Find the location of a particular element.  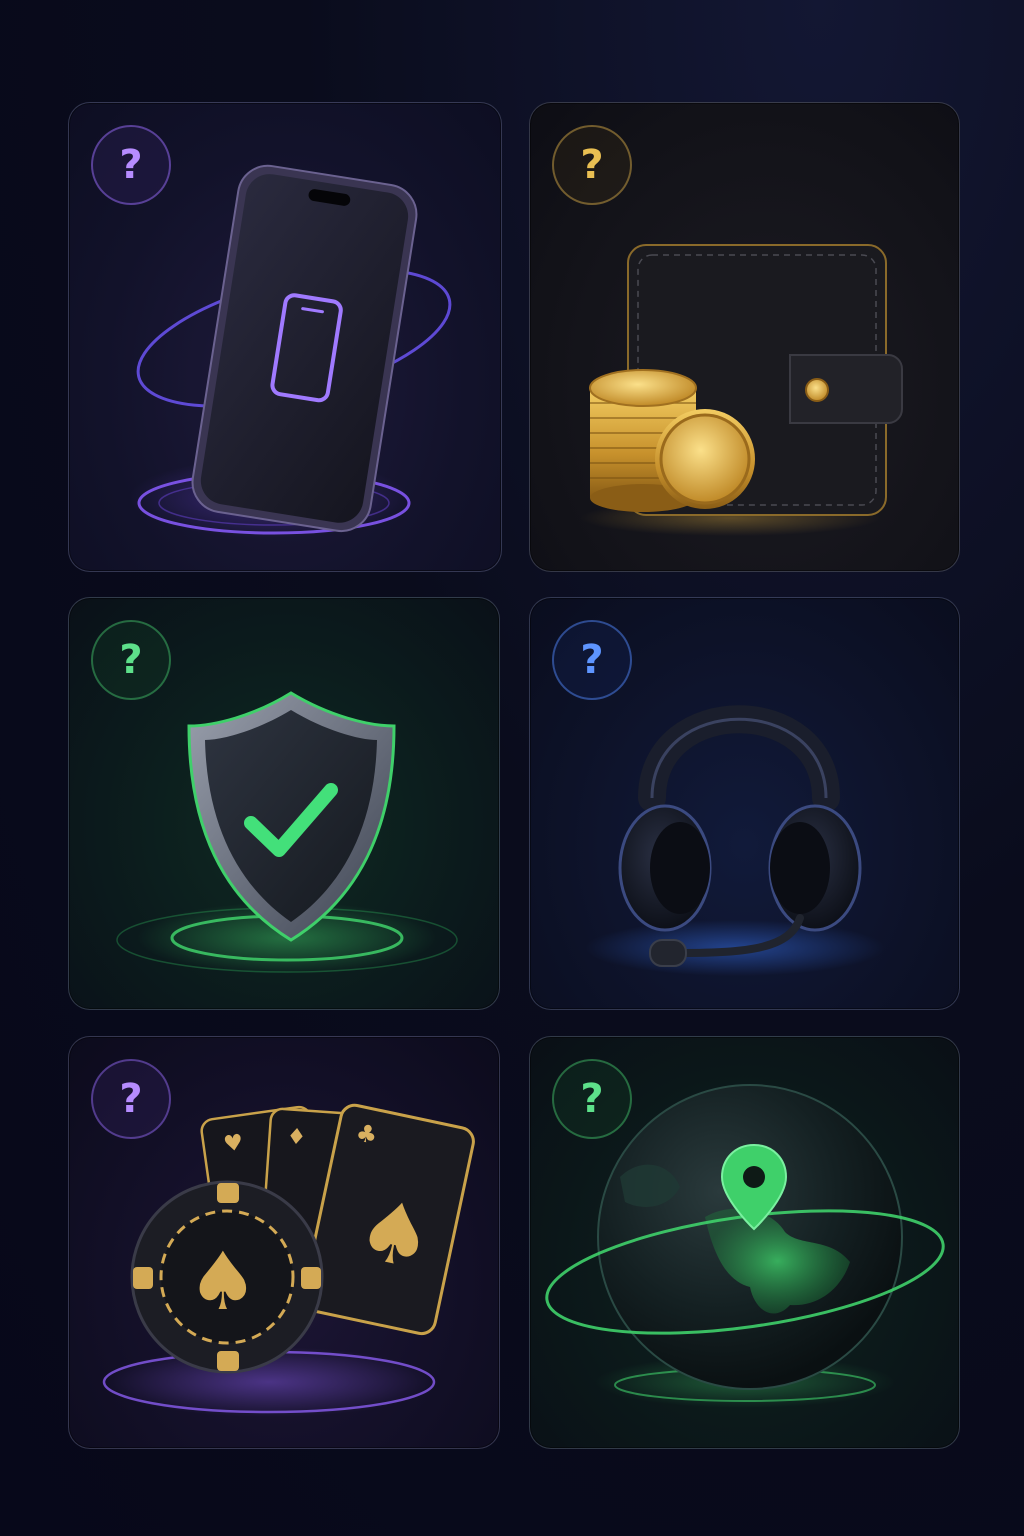

phone-card: ? is located at coordinates (285, 337).